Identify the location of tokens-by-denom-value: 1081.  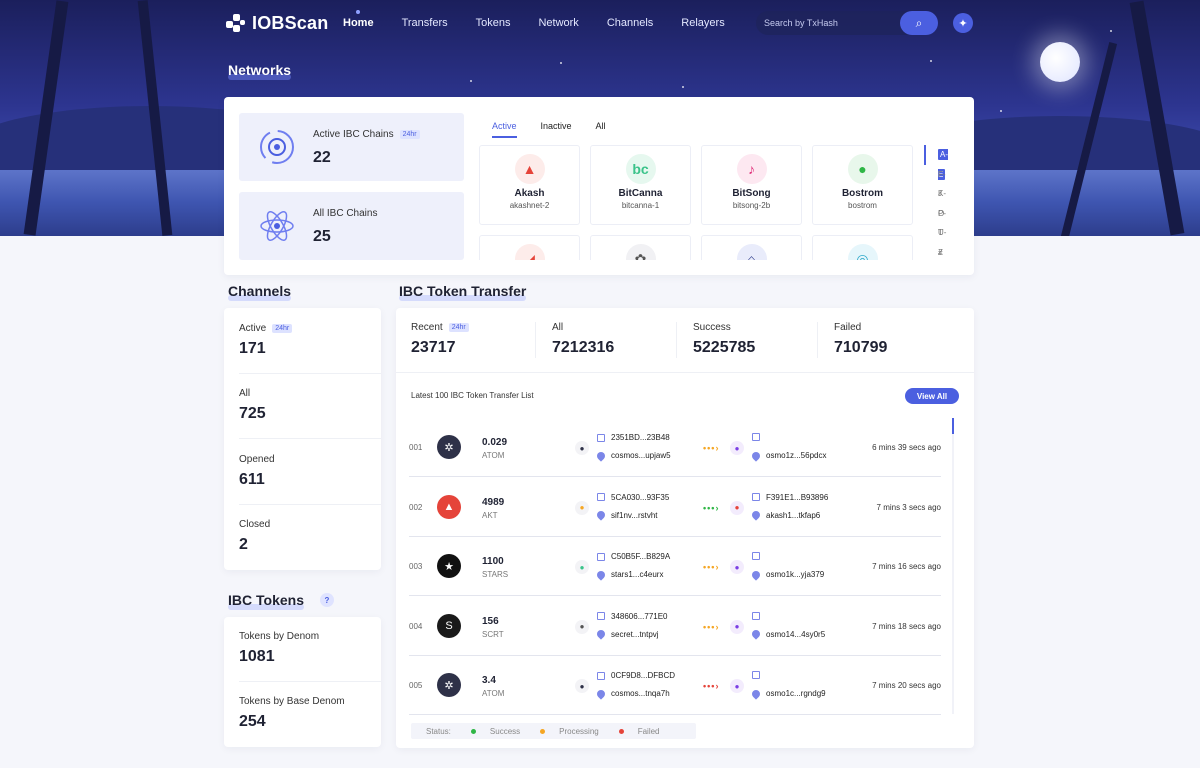
(257, 656).